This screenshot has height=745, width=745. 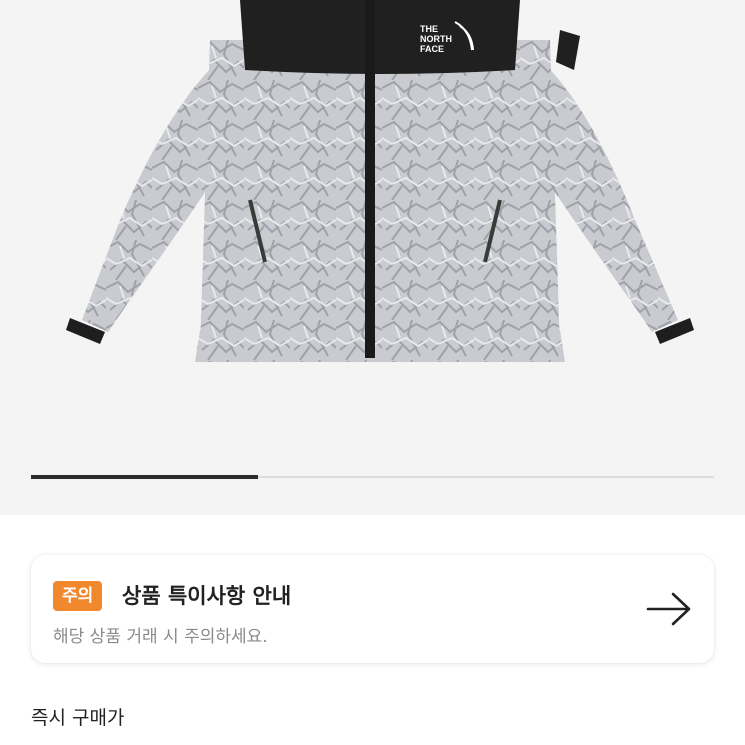 I want to click on caution-badge: 주의, so click(x=78, y=596).